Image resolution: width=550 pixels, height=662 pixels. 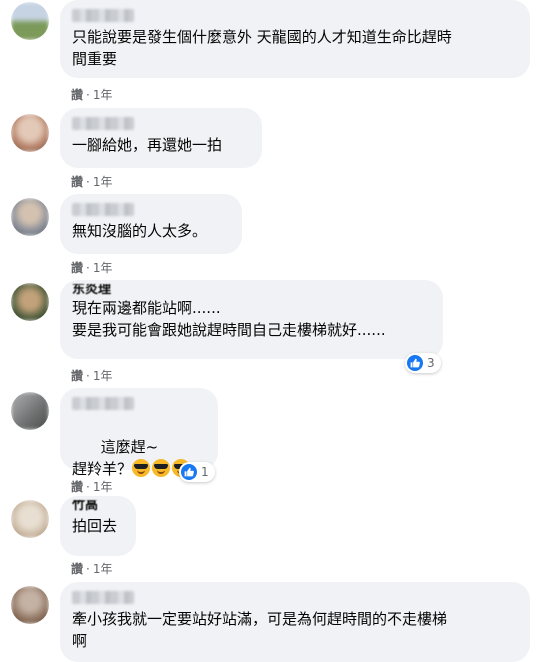 I want to click on comment-text: 無知沒腦的人太多。, so click(x=140, y=231).